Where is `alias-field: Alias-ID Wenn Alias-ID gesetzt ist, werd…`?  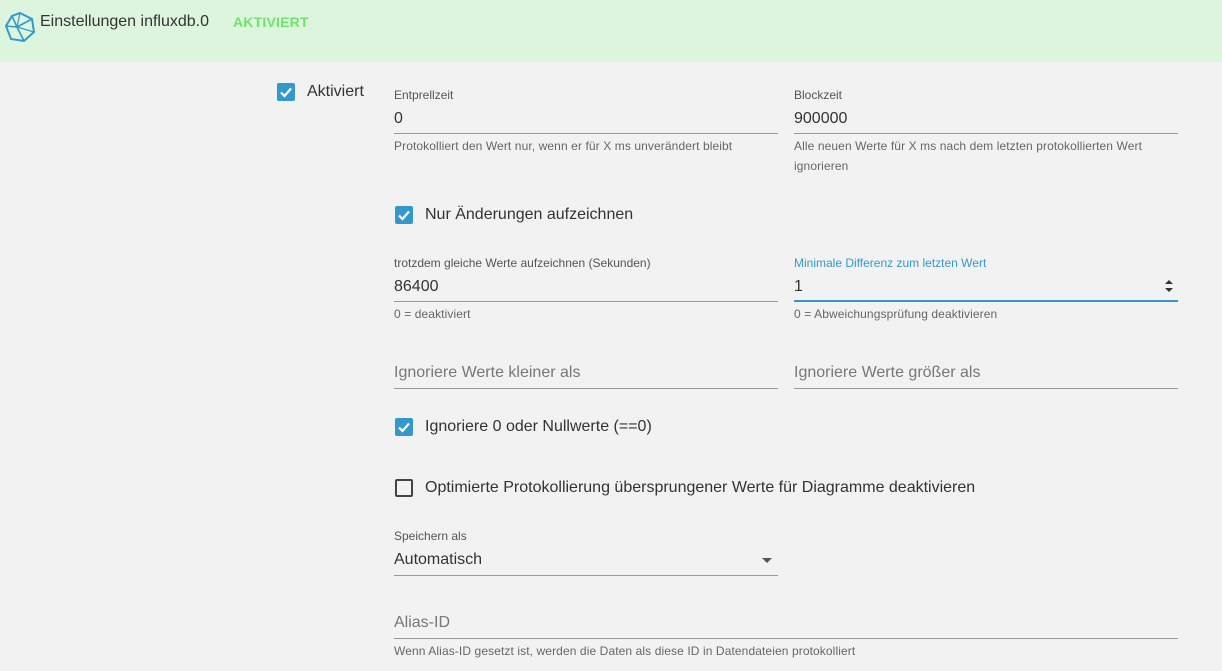
alias-field: Alias-ID Wenn Alias-ID gesetzt ist, werd… is located at coordinates (786, 638).